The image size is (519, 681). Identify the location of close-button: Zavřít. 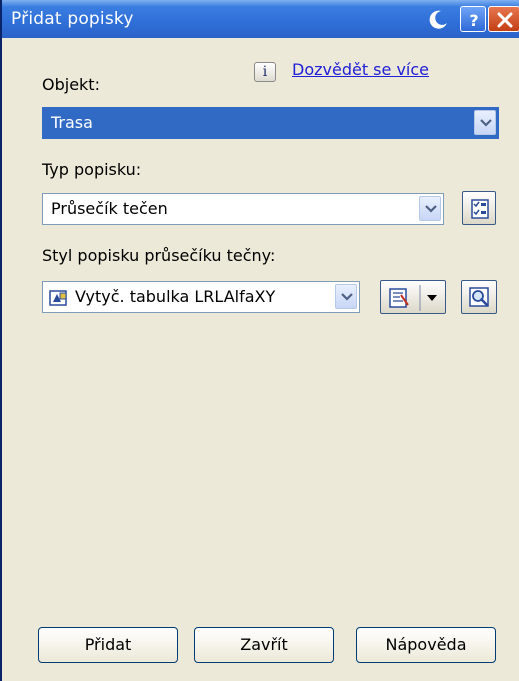
(264, 645).